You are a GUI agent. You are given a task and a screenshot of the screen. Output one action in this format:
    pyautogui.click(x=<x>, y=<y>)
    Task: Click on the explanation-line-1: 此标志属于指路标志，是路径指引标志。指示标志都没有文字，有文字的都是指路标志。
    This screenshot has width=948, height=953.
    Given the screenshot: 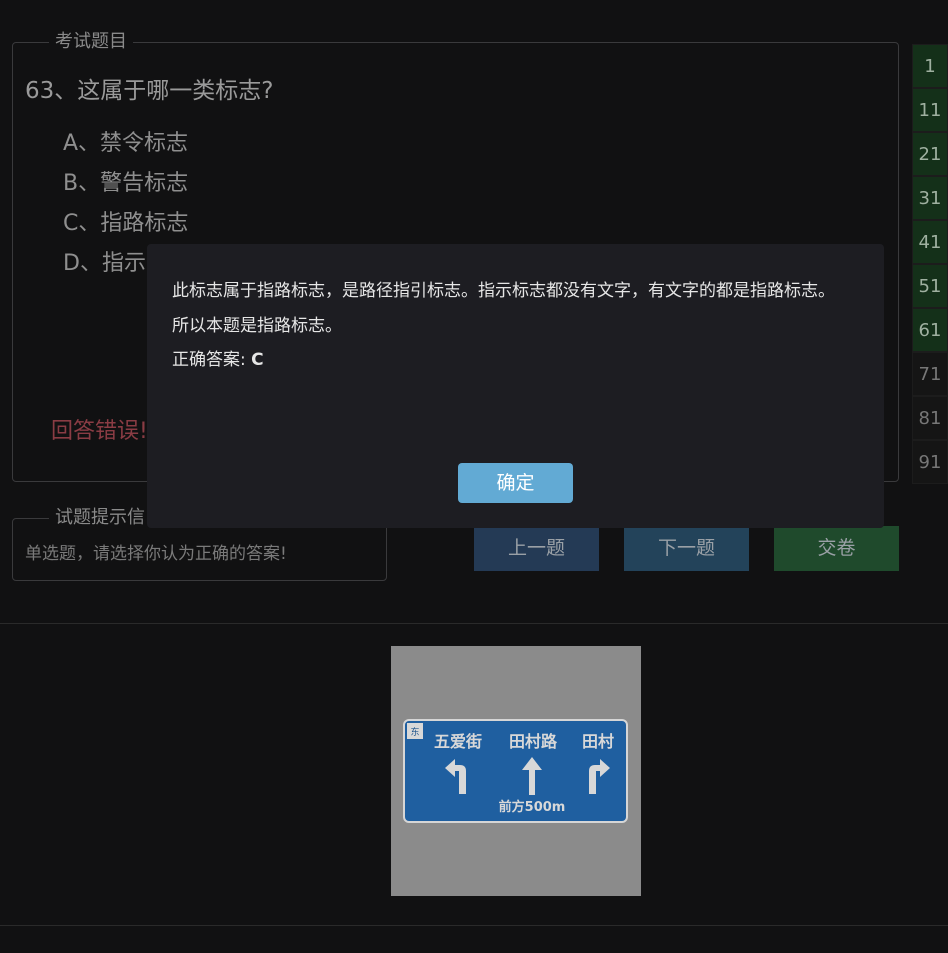 What is the action you would take?
    pyautogui.click(x=503, y=291)
    